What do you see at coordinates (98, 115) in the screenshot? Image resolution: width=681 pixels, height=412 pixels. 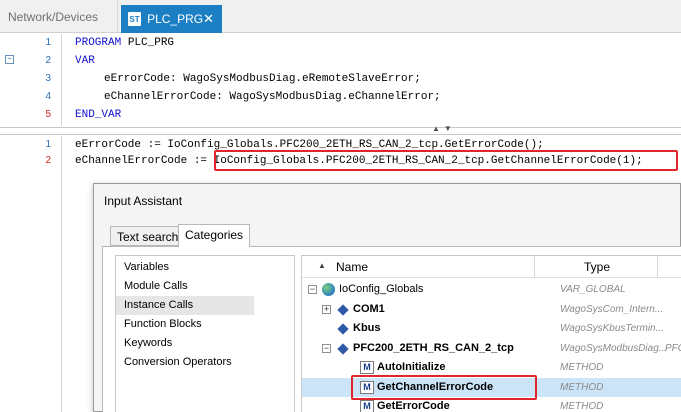 I see `code-line: END_VAR` at bounding box center [98, 115].